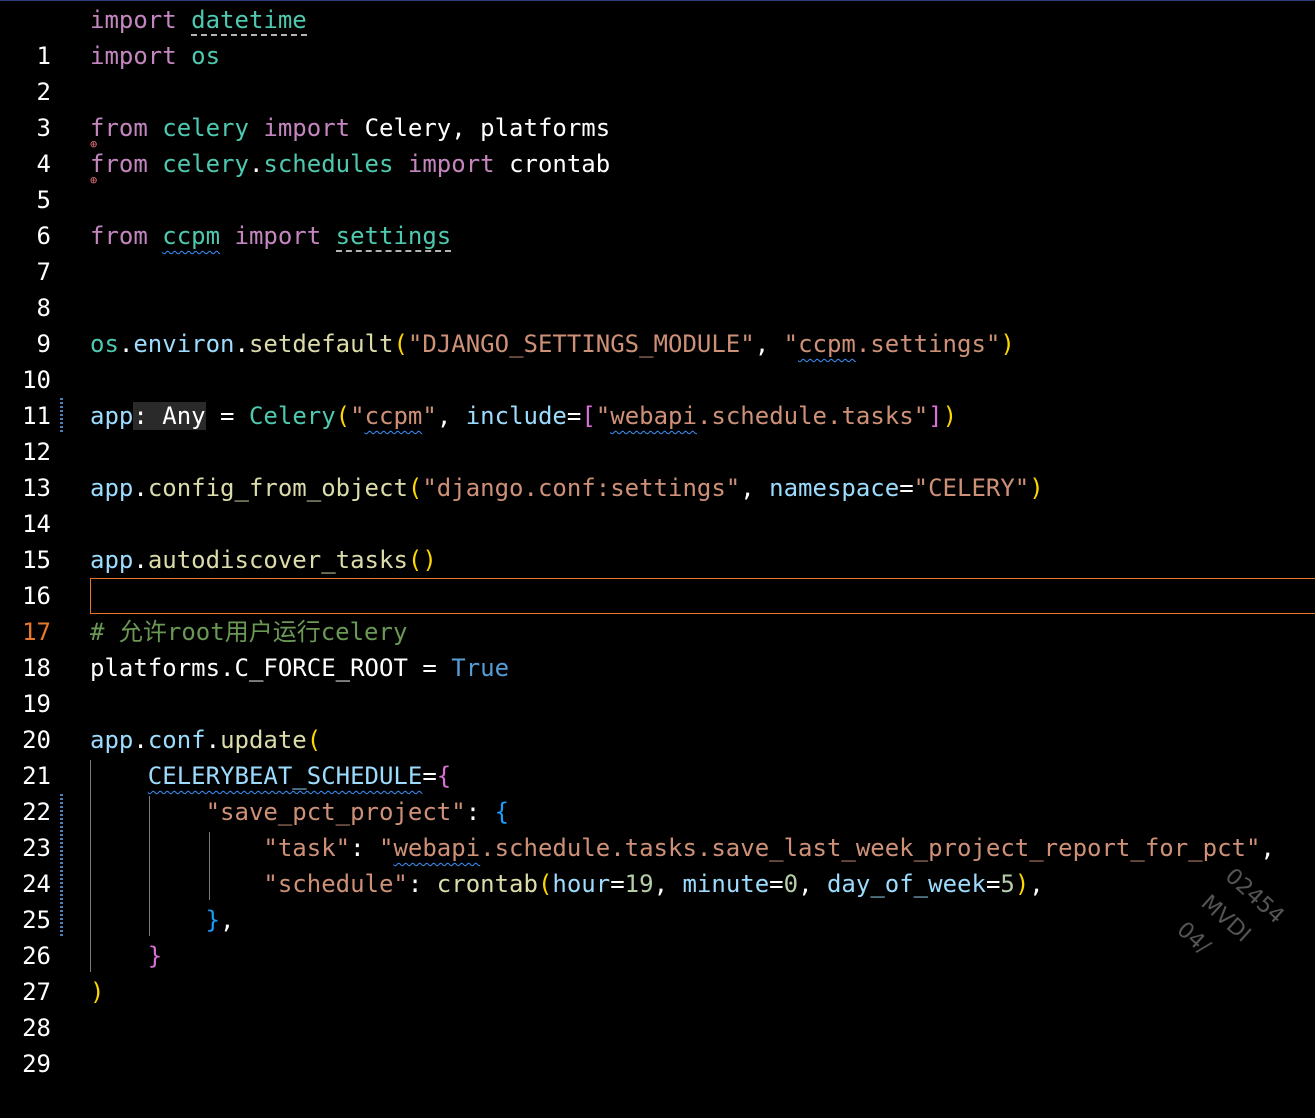  Describe the element at coordinates (935, 416) in the screenshot. I see `bracket: ]` at that location.